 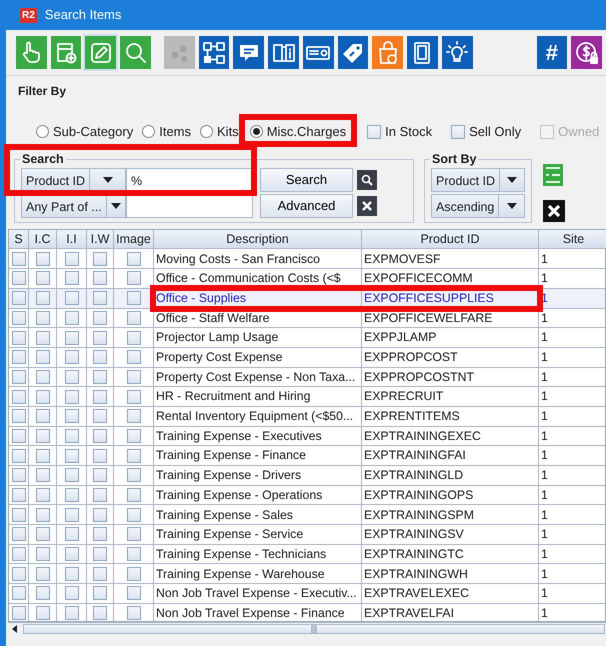 What do you see at coordinates (306, 206) in the screenshot?
I see `advanced-button: Advanced` at bounding box center [306, 206].